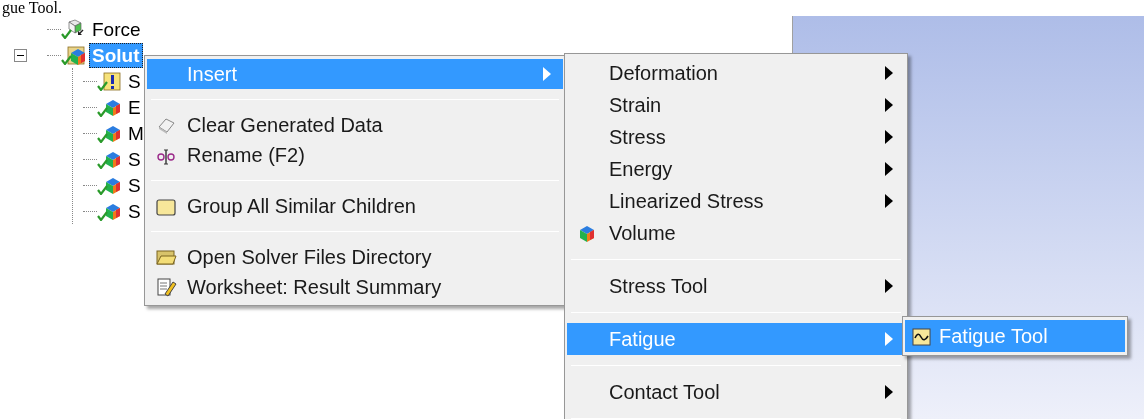 Image resolution: width=1144 pixels, height=419 pixels. What do you see at coordinates (736, 233) in the screenshot?
I see `menu-item: Volume` at bounding box center [736, 233].